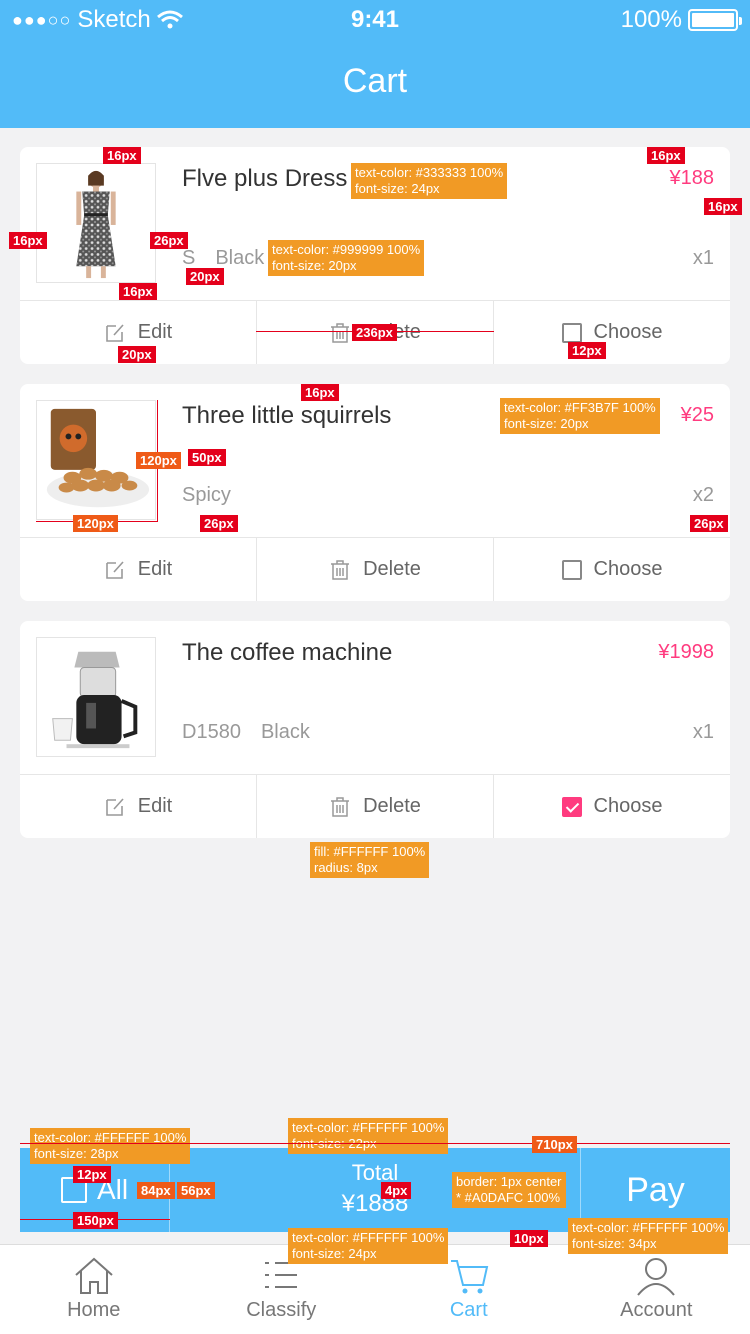 The width and height of the screenshot is (750, 1334). I want to click on product-spec: S Black, so click(223, 258).